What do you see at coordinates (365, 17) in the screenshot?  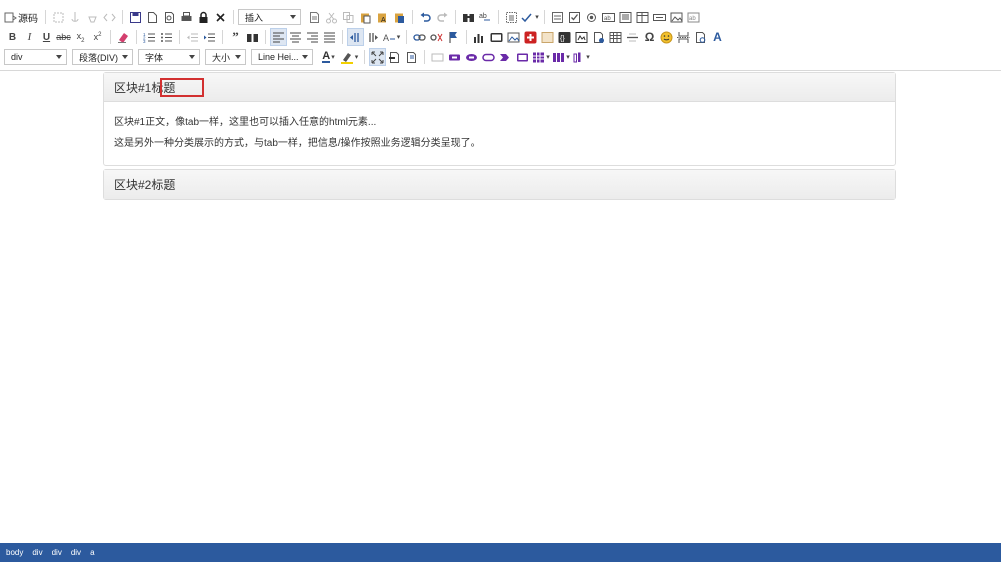 I see `paste-icon` at bounding box center [365, 17].